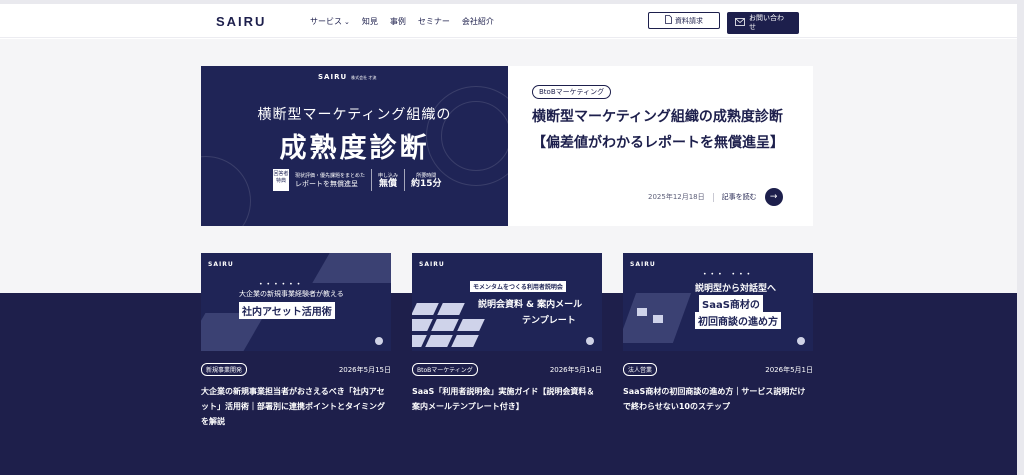 This screenshot has height=475, width=1024. Describe the element at coordinates (676, 197) in the screenshot. I see `article-date: 2025年12月18日` at that location.